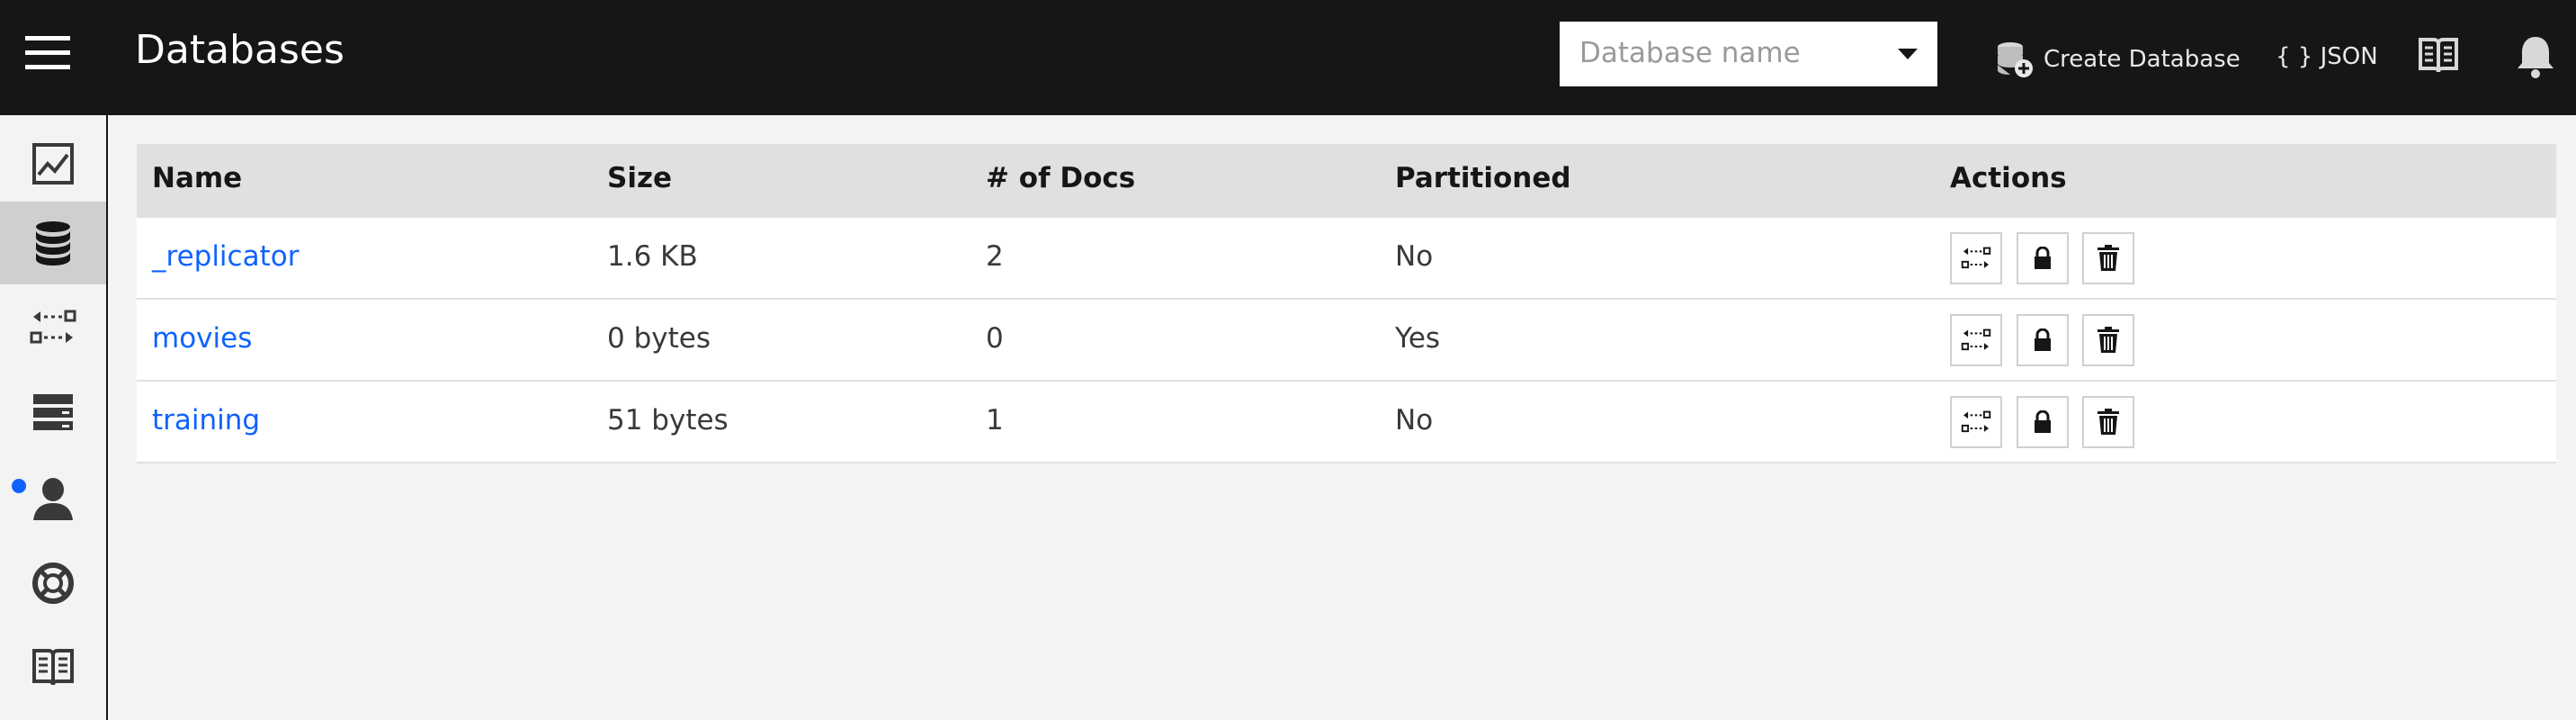 Image resolution: width=2576 pixels, height=720 pixels. I want to click on database-size: 51 bytes, so click(668, 420).